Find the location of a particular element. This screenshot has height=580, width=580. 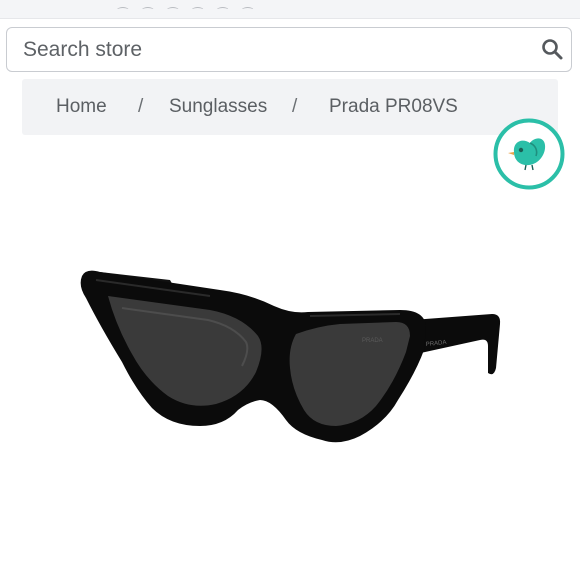

breadcrumb-home: Home is located at coordinates (81, 107).